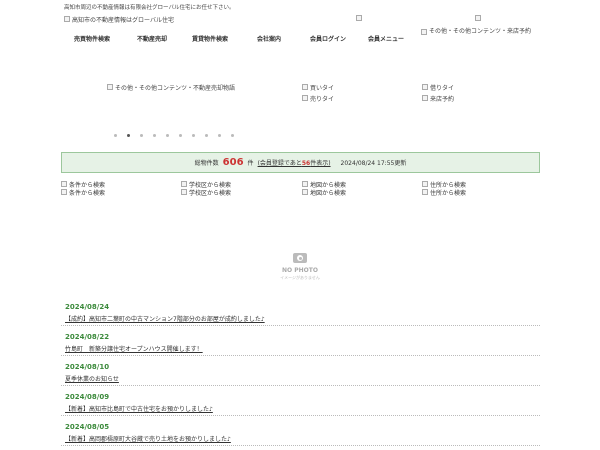 The height and width of the screenshot is (450, 600). What do you see at coordinates (148, 439) in the screenshot?
I see `news-title-link: 【新着】高岡郡檮原町大谷蔵で売り土地をお預かりしました♪` at bounding box center [148, 439].